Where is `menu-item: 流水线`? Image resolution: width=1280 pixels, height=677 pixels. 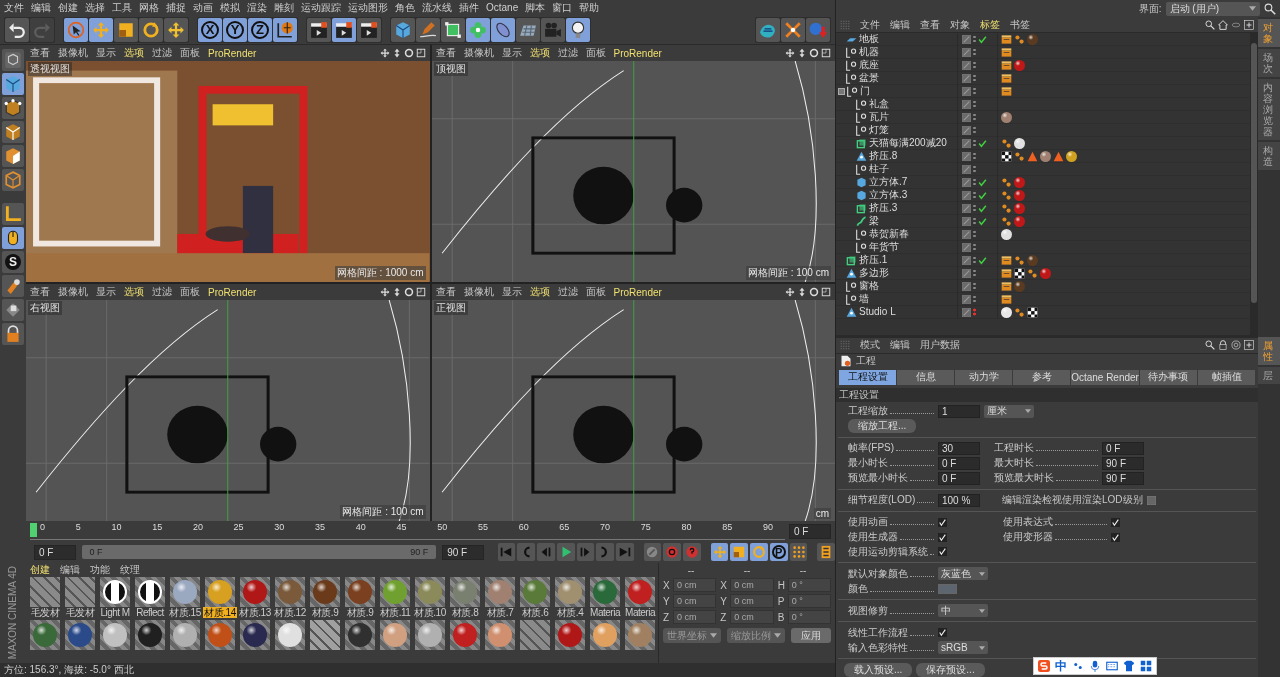 menu-item: 流水线 is located at coordinates (437, 7).